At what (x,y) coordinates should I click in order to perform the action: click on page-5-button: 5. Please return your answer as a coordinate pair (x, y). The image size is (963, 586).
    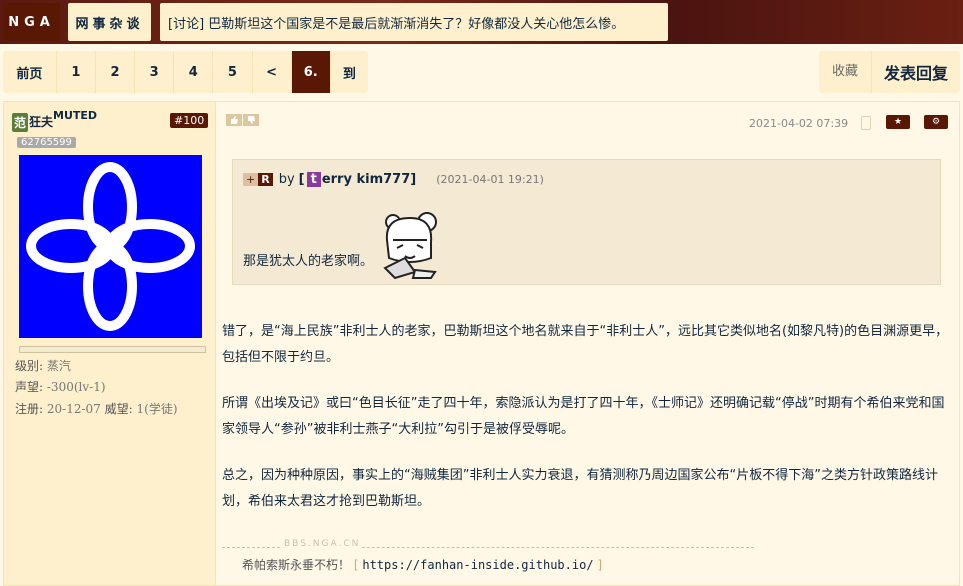
    Looking at the image, I should click on (233, 72).